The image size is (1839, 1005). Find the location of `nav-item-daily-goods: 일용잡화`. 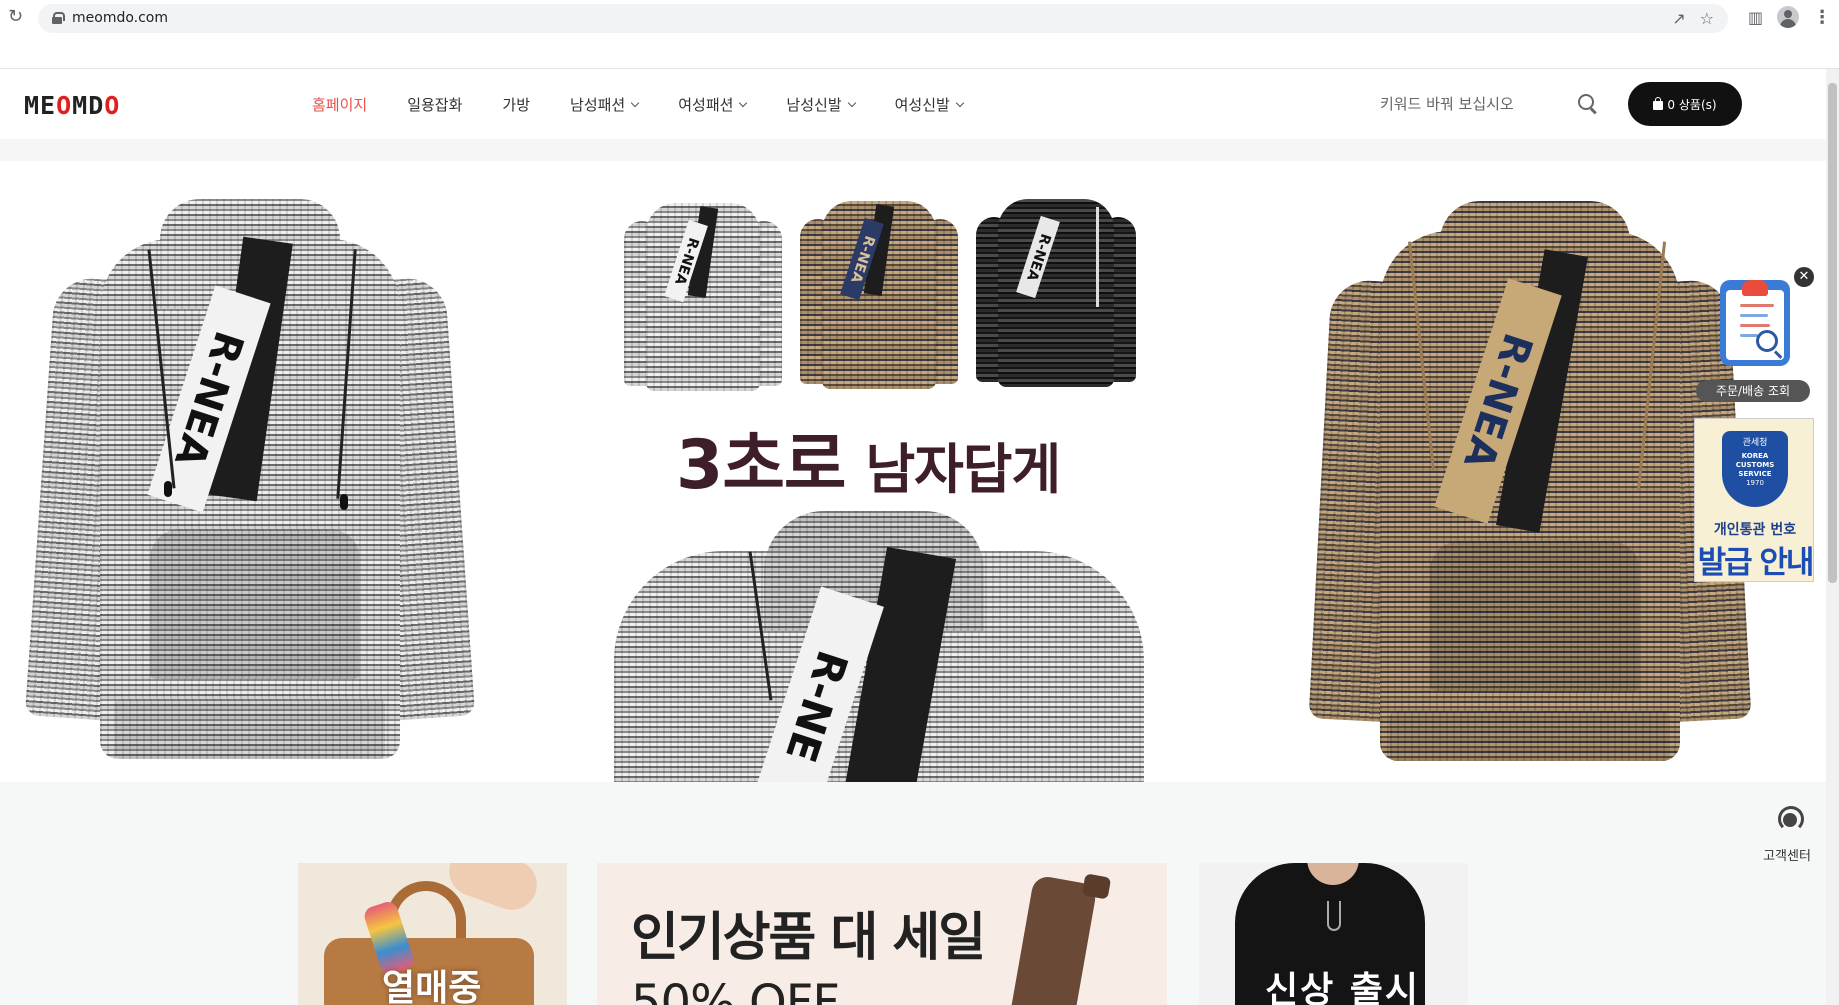

nav-item-daily-goods: 일용잡화 is located at coordinates (434, 104).